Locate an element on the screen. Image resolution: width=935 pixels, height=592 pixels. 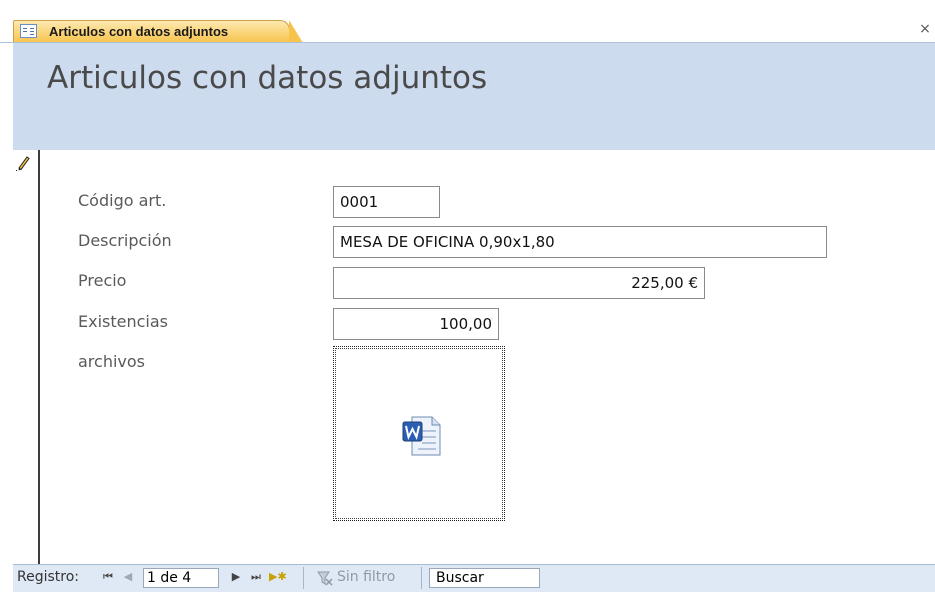
close-icon: × is located at coordinates (925, 29).